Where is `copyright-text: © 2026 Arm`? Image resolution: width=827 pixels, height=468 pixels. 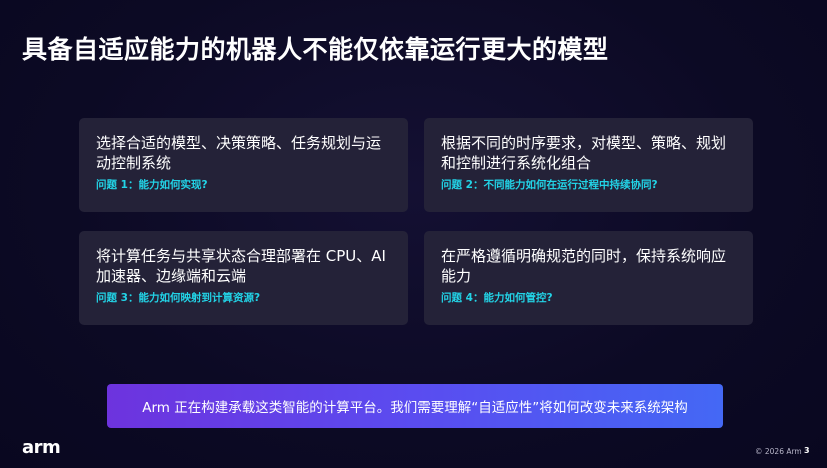
copyright-text: © 2026 Arm is located at coordinates (778, 451).